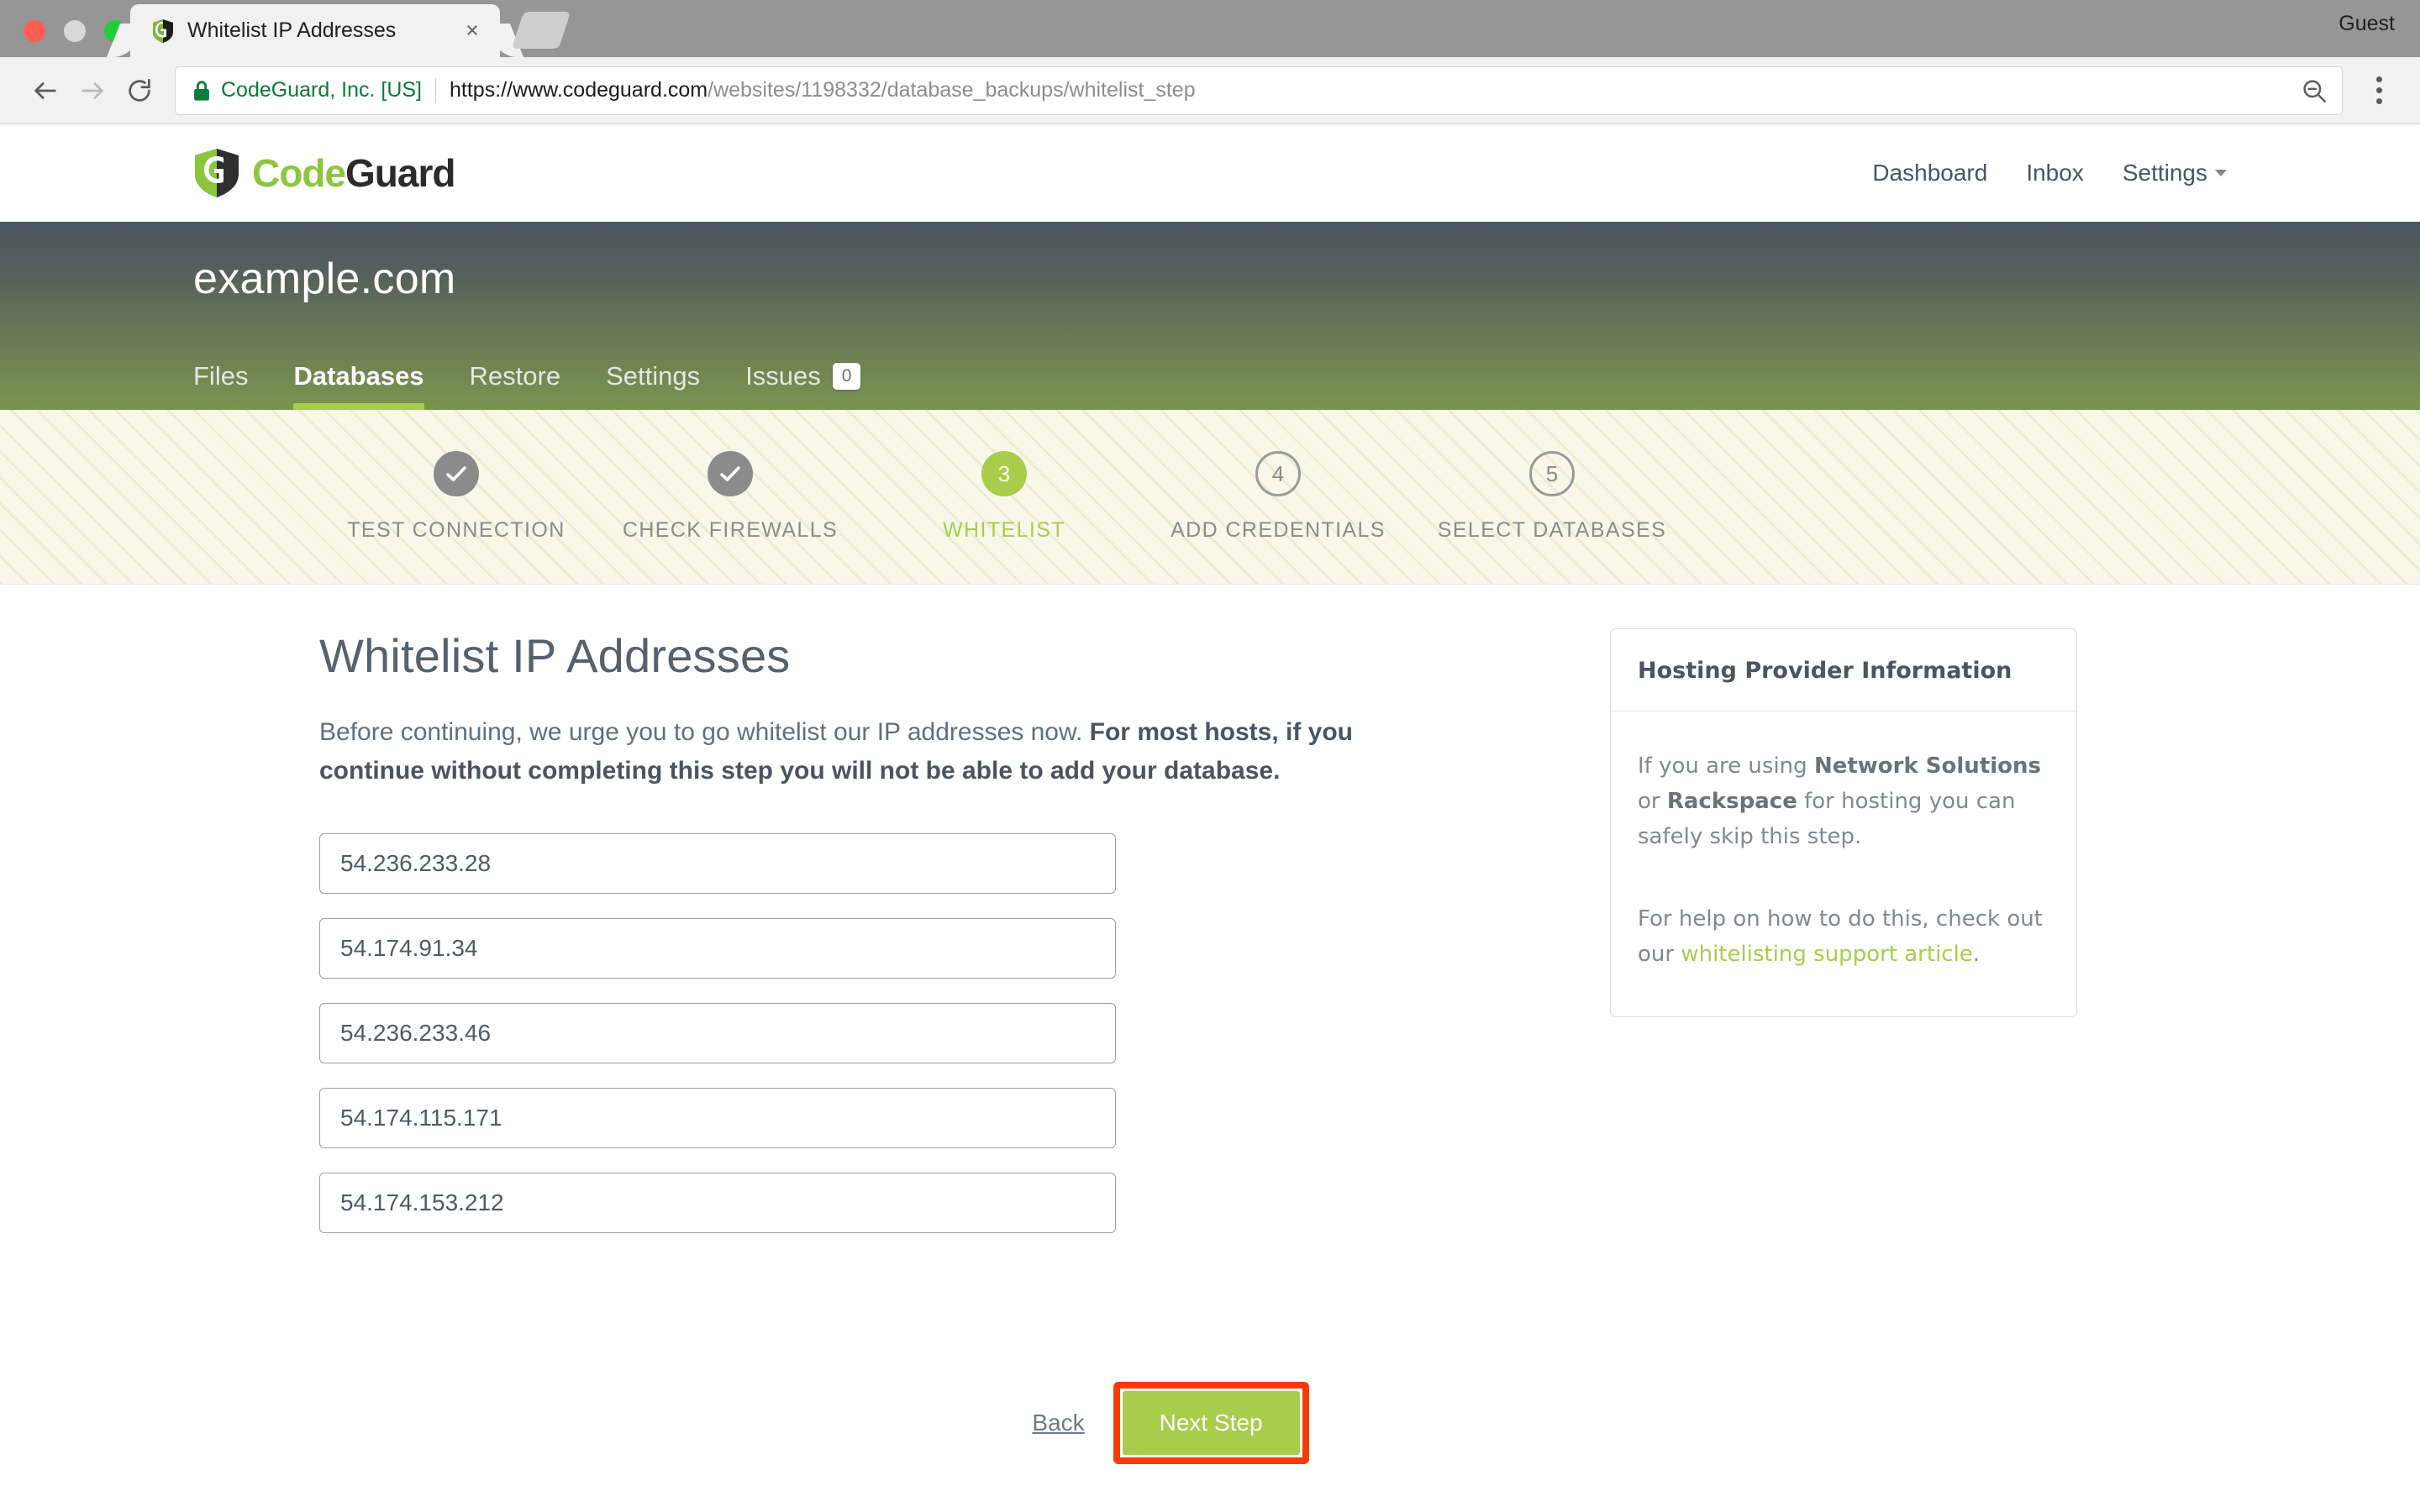 The width and height of the screenshot is (2420, 1512). I want to click on browser-tab: Whitelist IP Addresses ×, so click(315, 30).